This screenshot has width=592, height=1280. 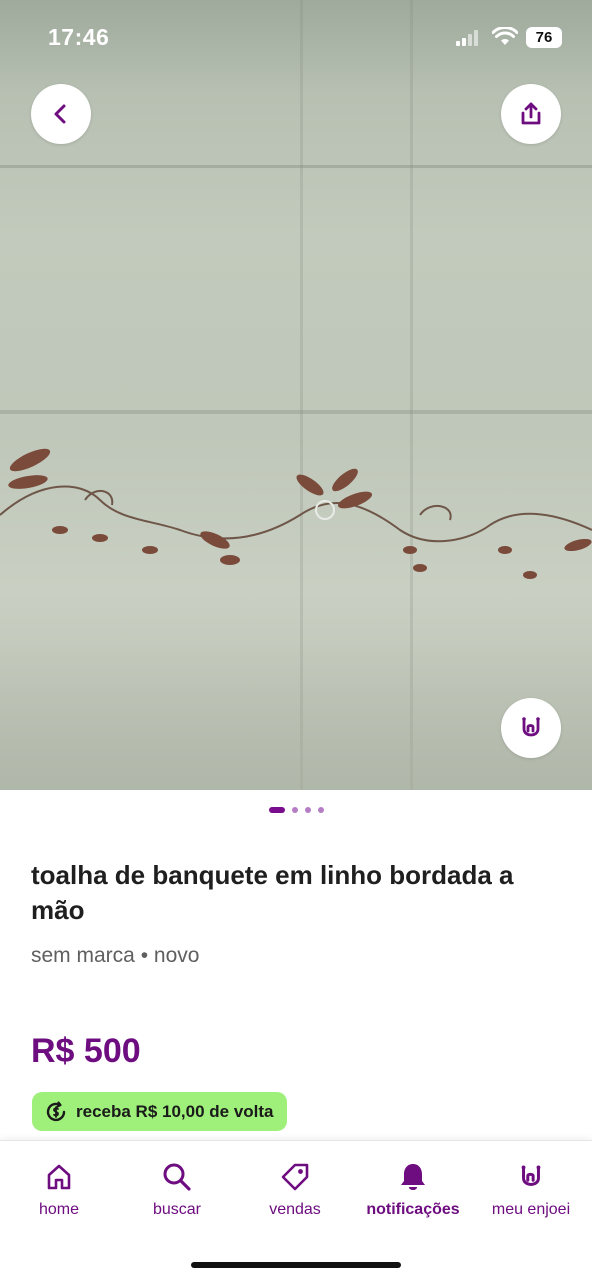 I want to click on tab-meu-enjoei: meu enjoei, so click(x=531, y=1189).